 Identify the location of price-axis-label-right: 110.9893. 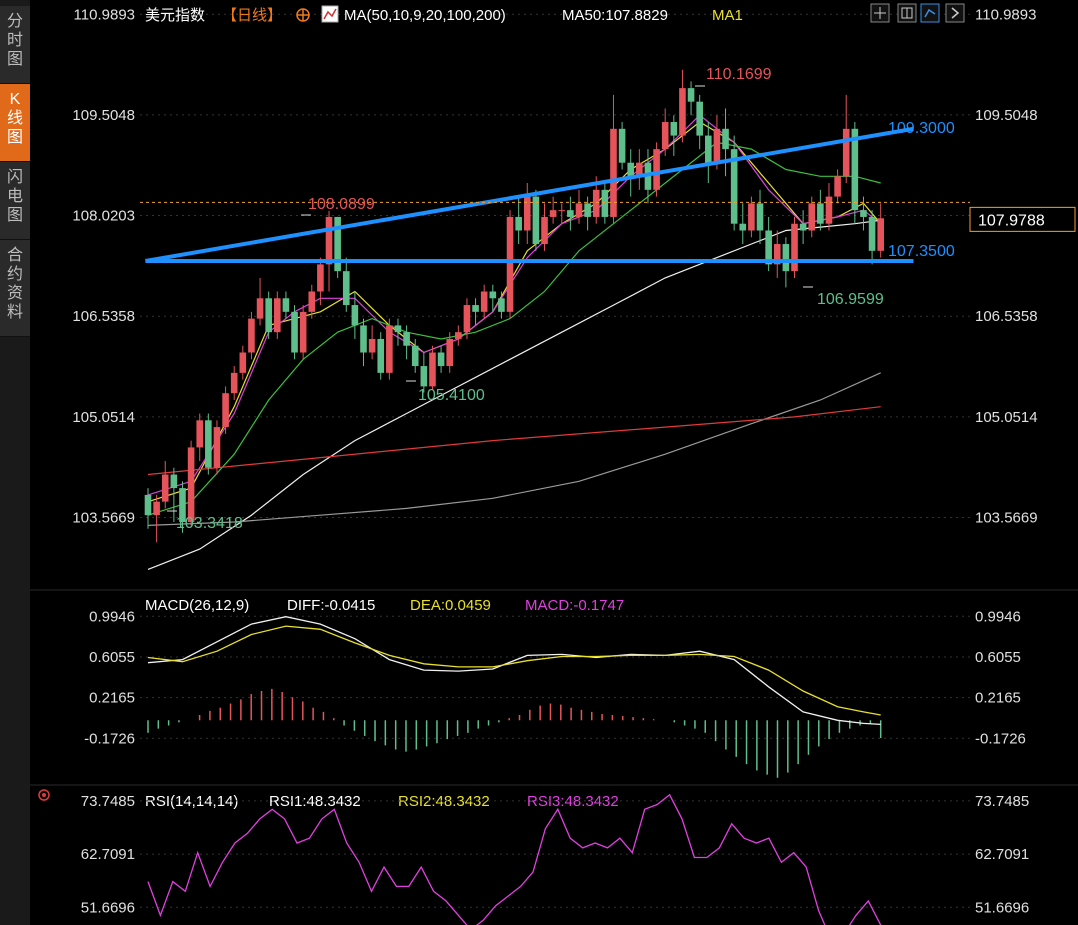
(1005, 14).